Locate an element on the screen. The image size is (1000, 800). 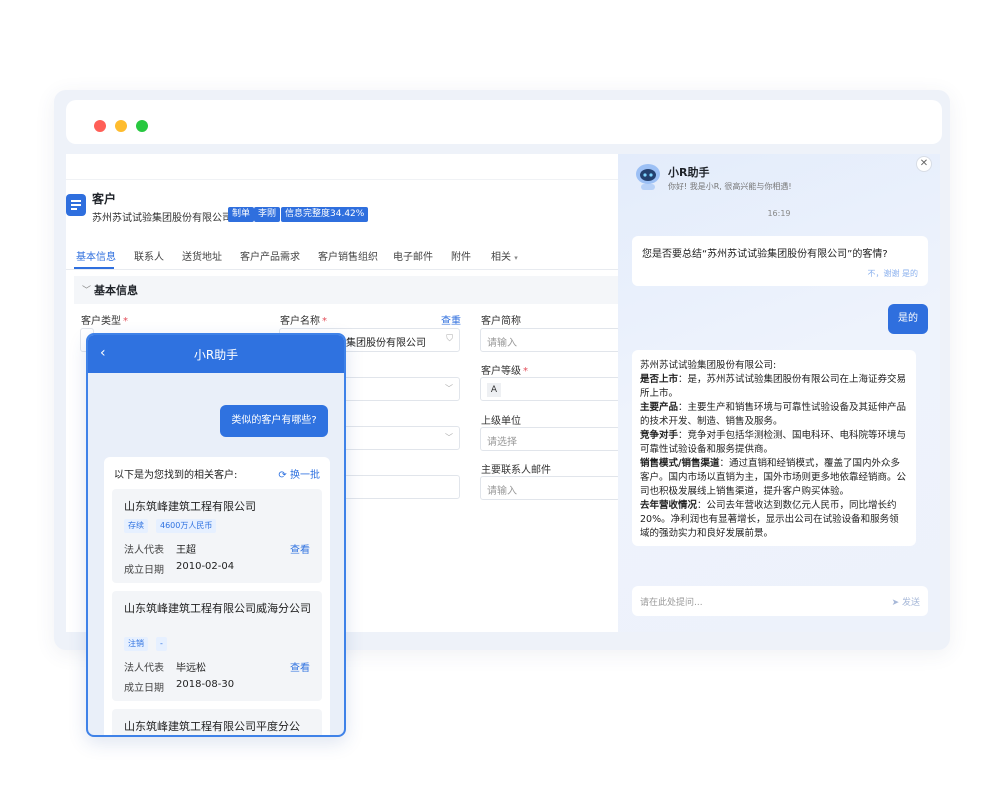
customer-type-label: 客户类型 * is located at coordinates (104, 319).